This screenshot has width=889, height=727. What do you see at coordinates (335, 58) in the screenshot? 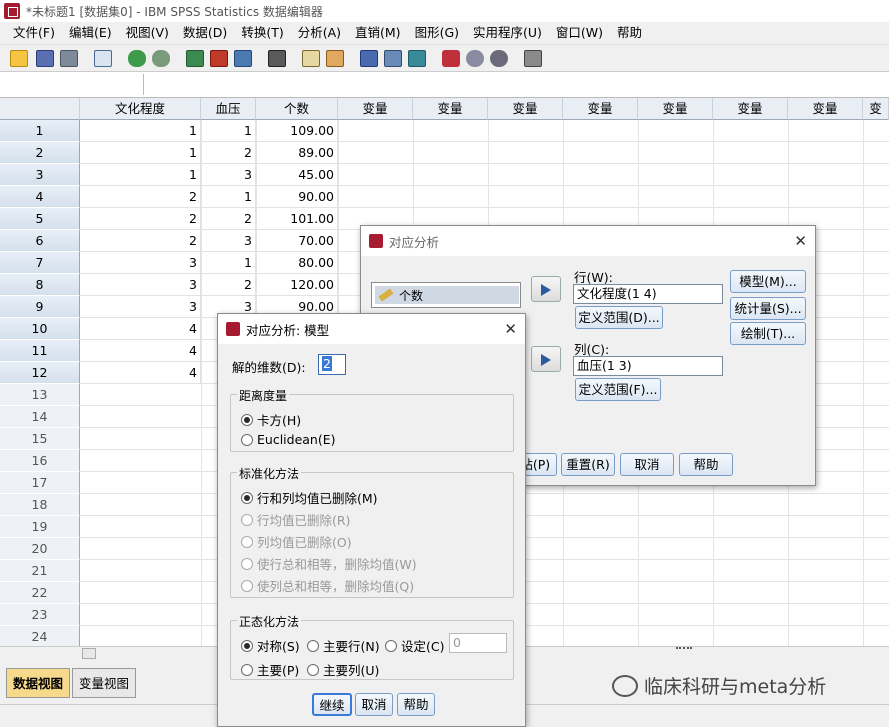
I see `insert-variable-icon` at bounding box center [335, 58].